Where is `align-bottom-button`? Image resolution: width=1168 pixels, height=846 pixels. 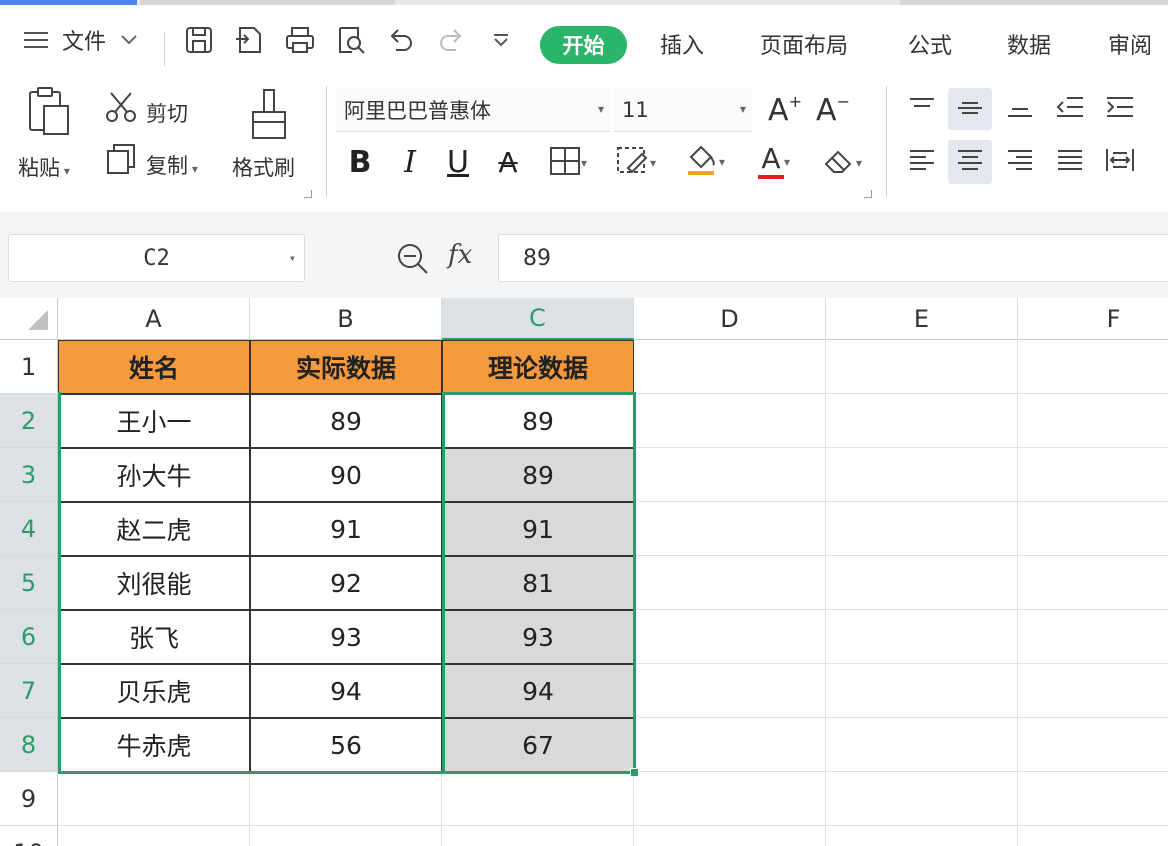
align-bottom-button is located at coordinates (1020, 109).